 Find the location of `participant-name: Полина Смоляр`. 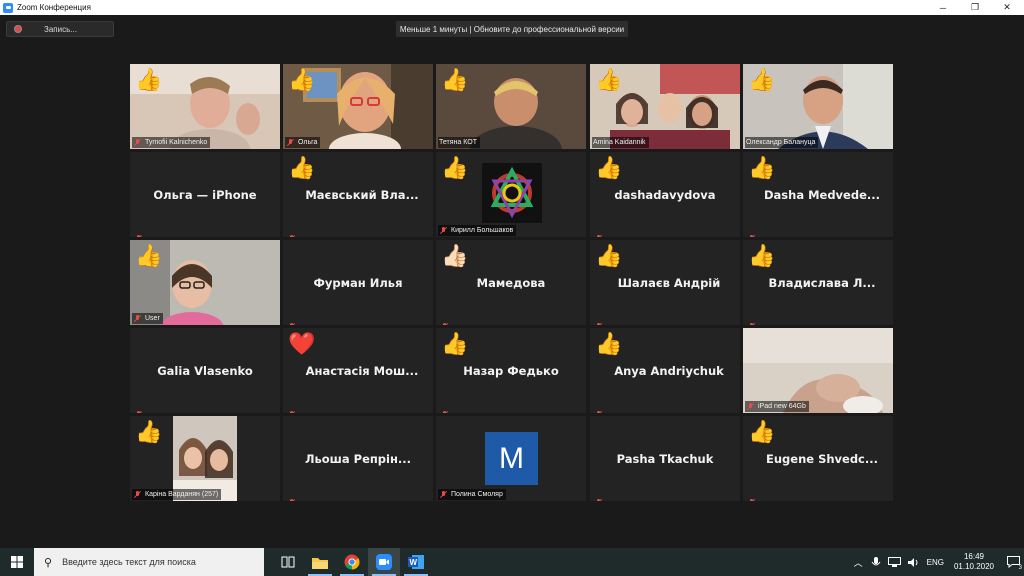

participant-name: Полина Смоляр is located at coordinates (477, 494).